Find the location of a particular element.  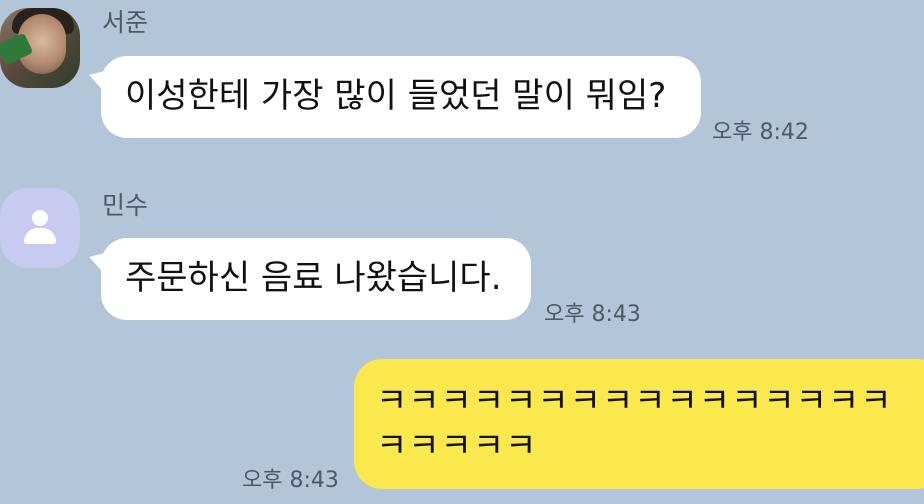

sender-avatar is located at coordinates (40, 48).